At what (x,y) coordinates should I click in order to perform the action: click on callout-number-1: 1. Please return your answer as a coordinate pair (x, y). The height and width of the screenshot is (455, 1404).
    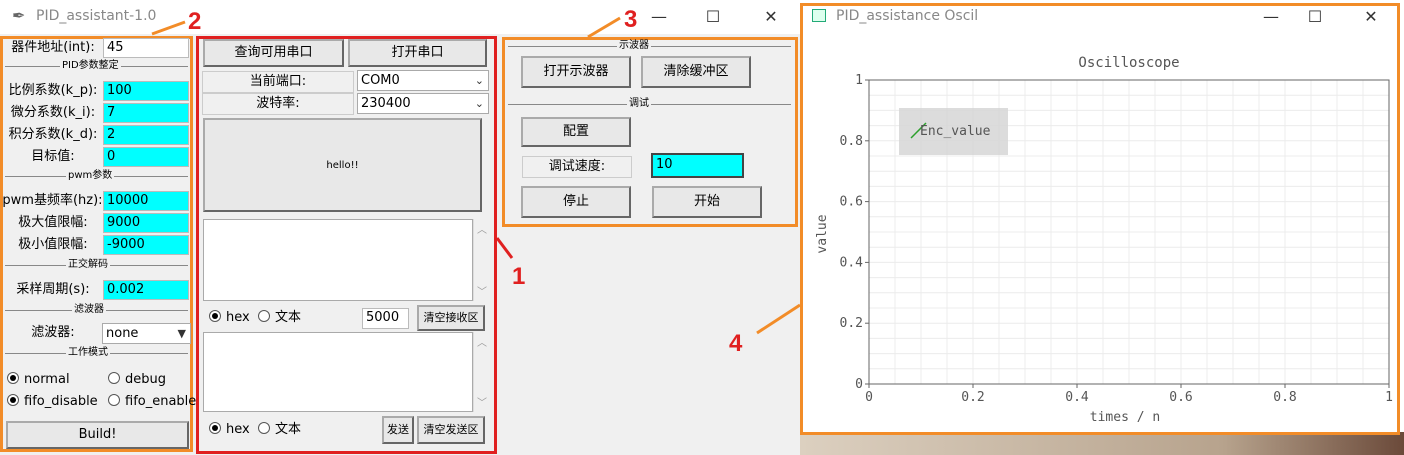
    Looking at the image, I should click on (519, 276).